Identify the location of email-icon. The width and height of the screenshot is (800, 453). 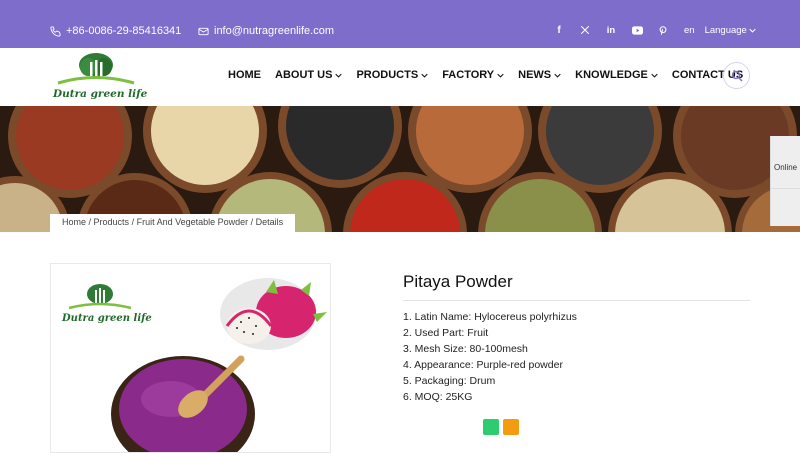
(203, 31).